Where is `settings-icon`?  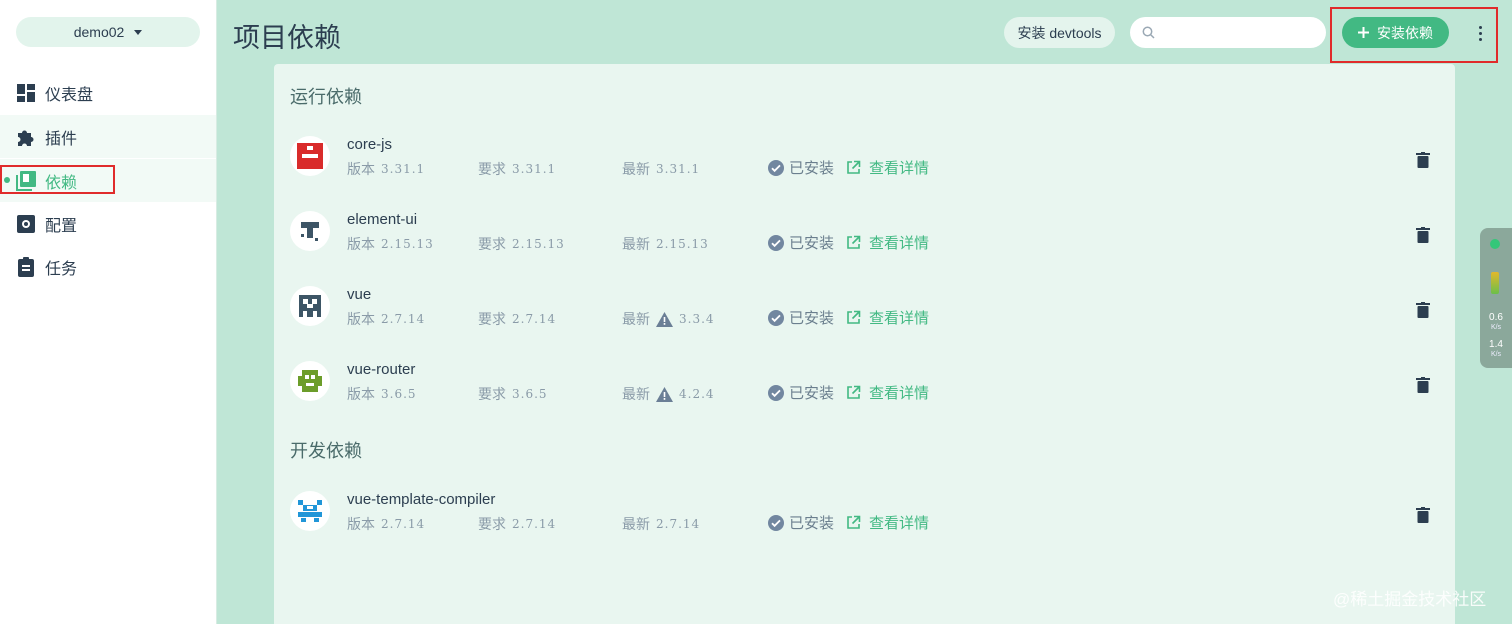
settings-icon is located at coordinates (26, 224).